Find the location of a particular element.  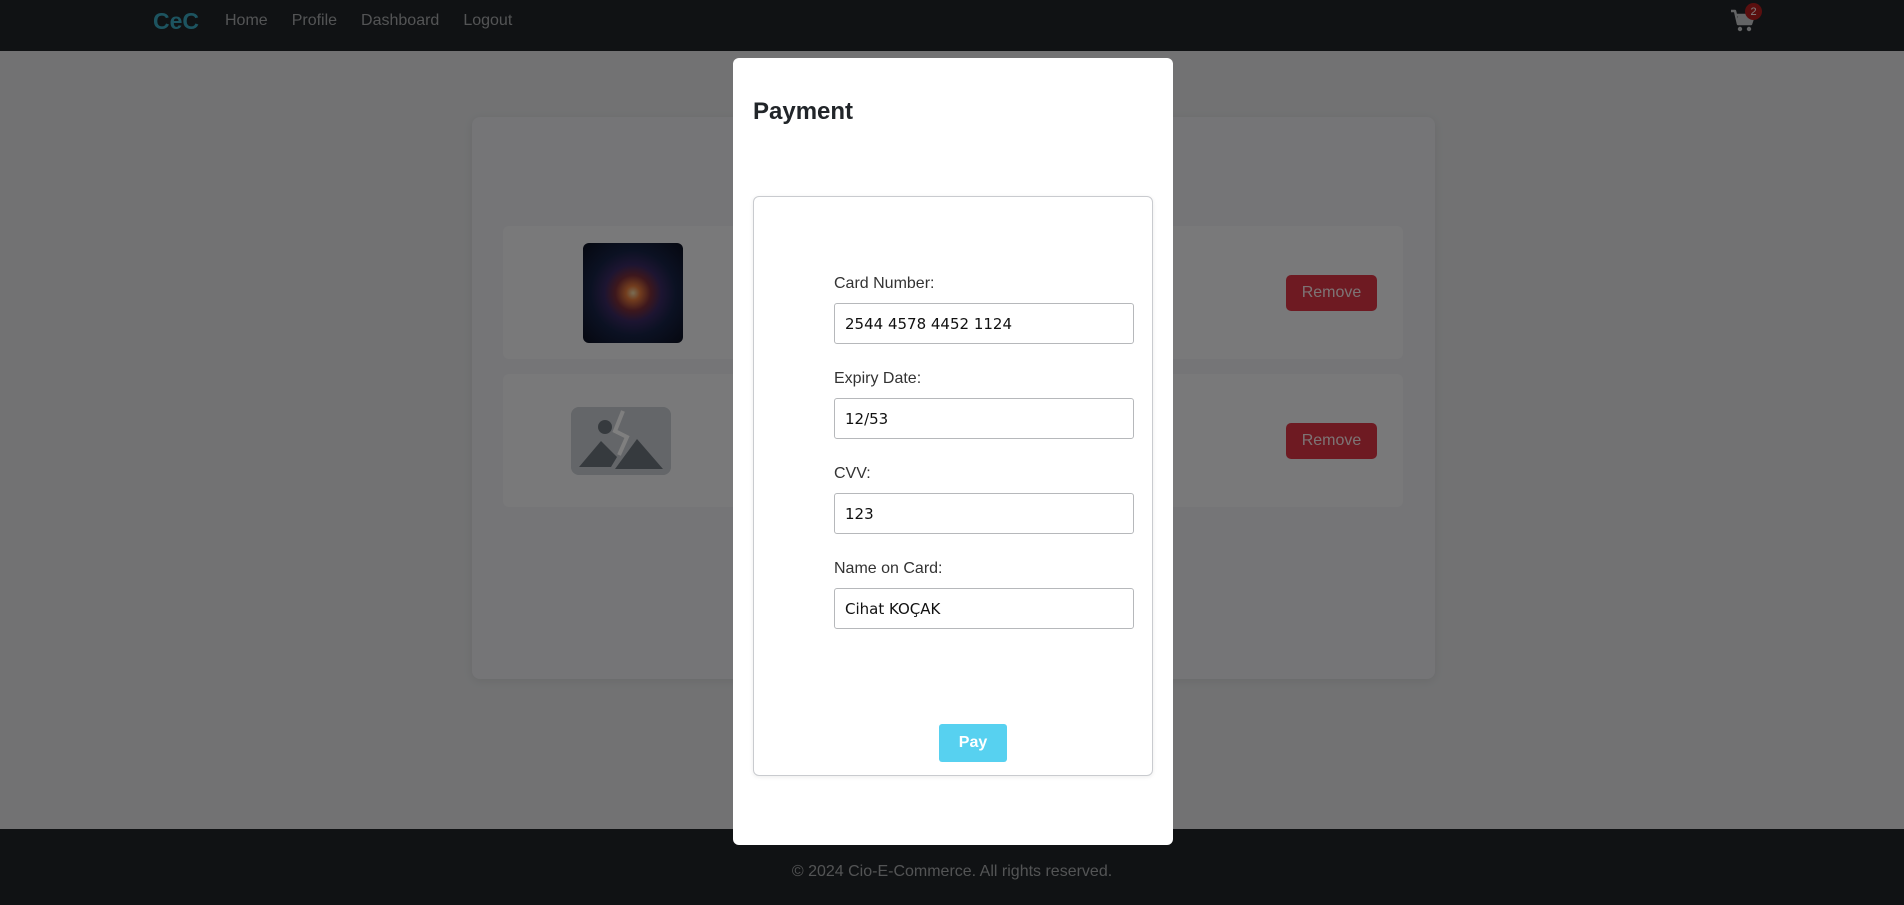

card-number-label: Card Number: is located at coordinates (884, 283).